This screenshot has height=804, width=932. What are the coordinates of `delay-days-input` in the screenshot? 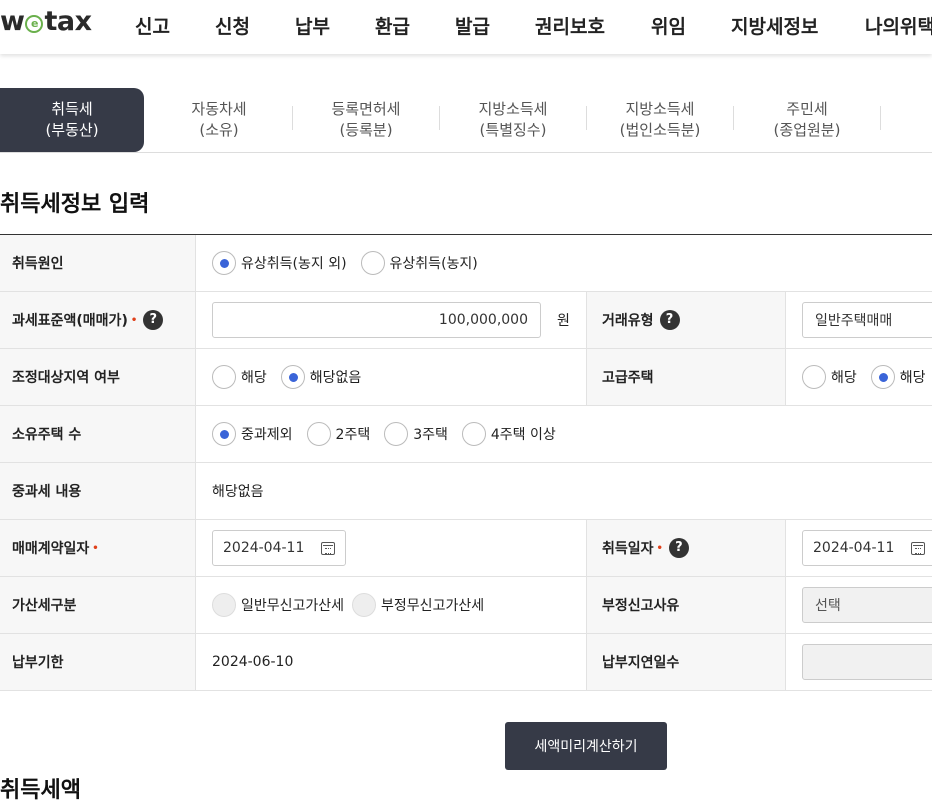 It's located at (867, 662).